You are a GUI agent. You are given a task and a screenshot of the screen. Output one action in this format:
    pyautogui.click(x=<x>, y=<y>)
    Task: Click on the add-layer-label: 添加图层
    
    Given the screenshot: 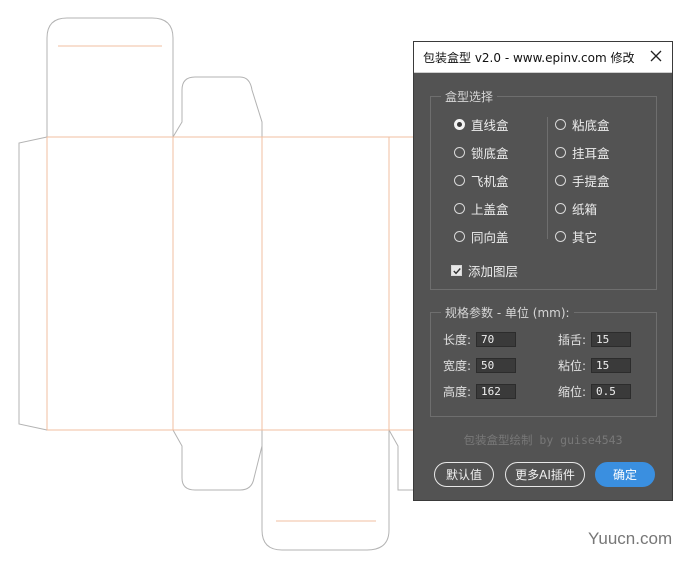 What is the action you would take?
    pyautogui.click(x=493, y=271)
    